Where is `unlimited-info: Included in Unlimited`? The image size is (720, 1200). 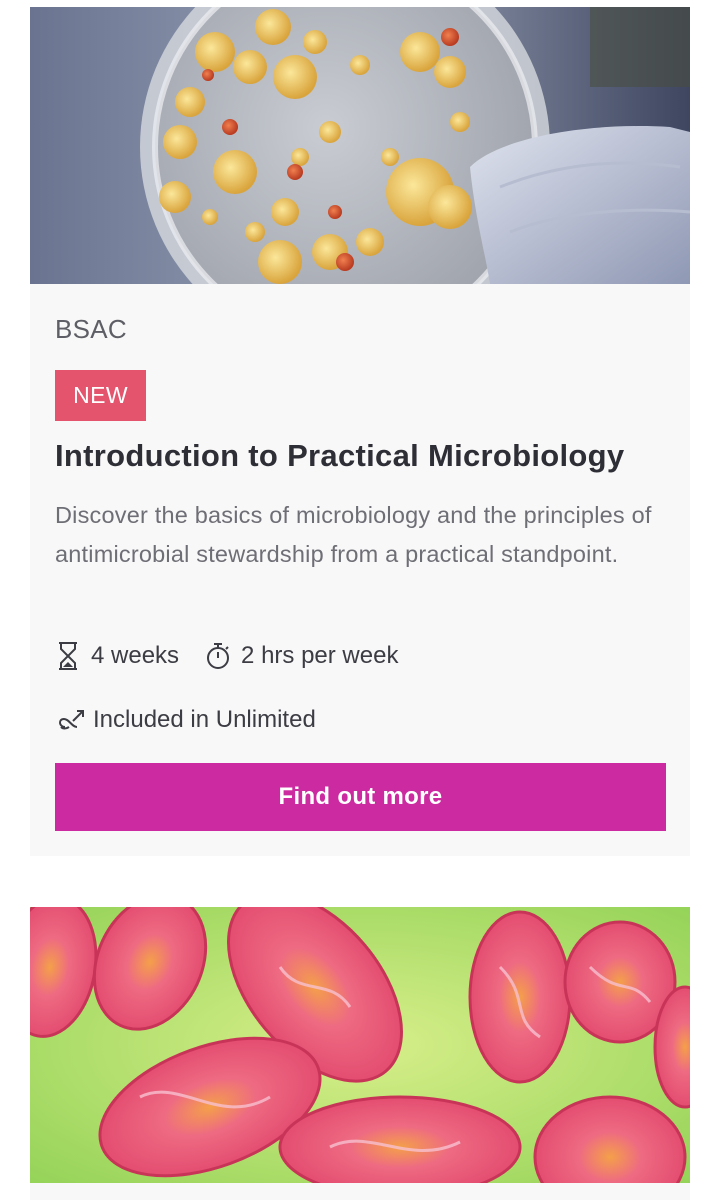
unlimited-info: Included in Unlimited is located at coordinates (185, 720).